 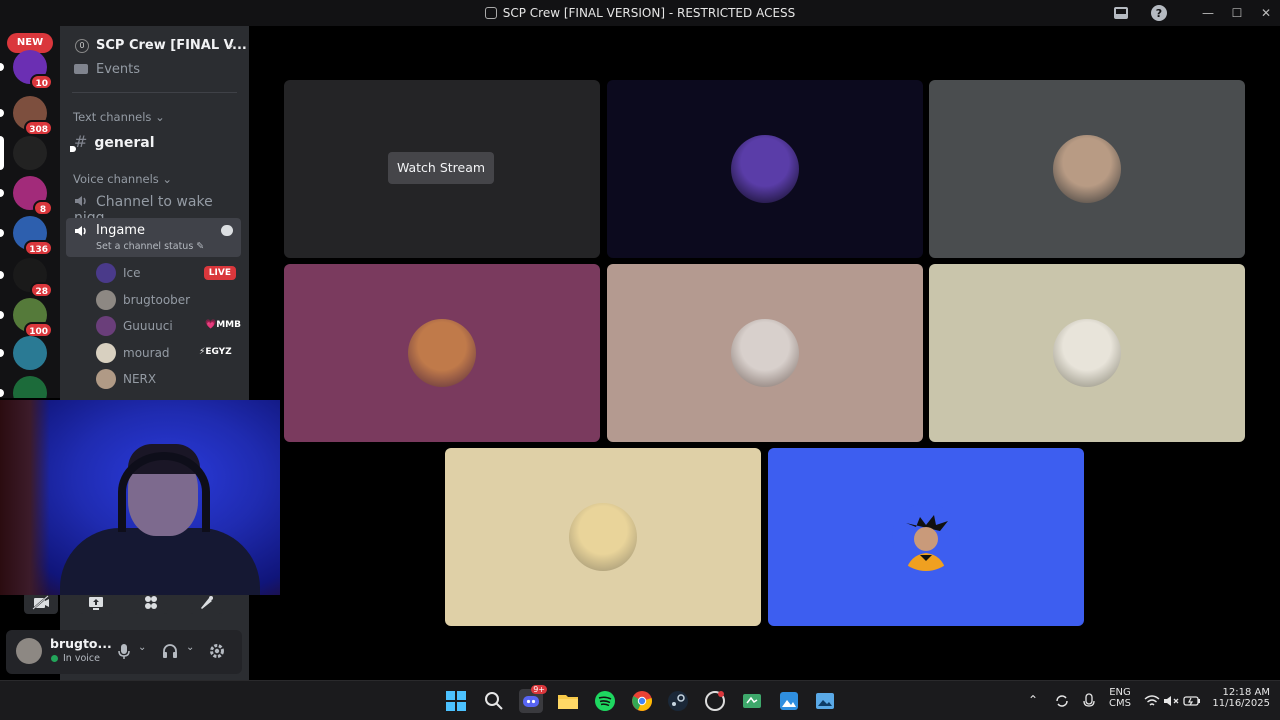 I want to click on clock-time: 12:18 AM, so click(x=1246, y=692).